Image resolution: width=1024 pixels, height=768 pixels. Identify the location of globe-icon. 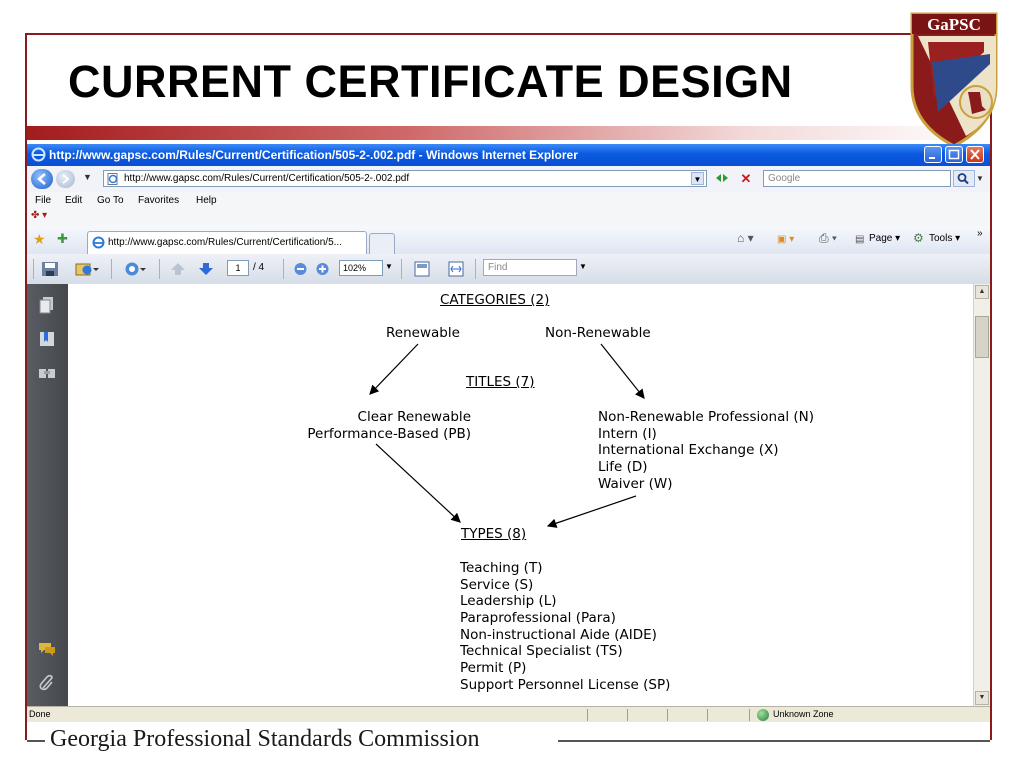
(763, 715).